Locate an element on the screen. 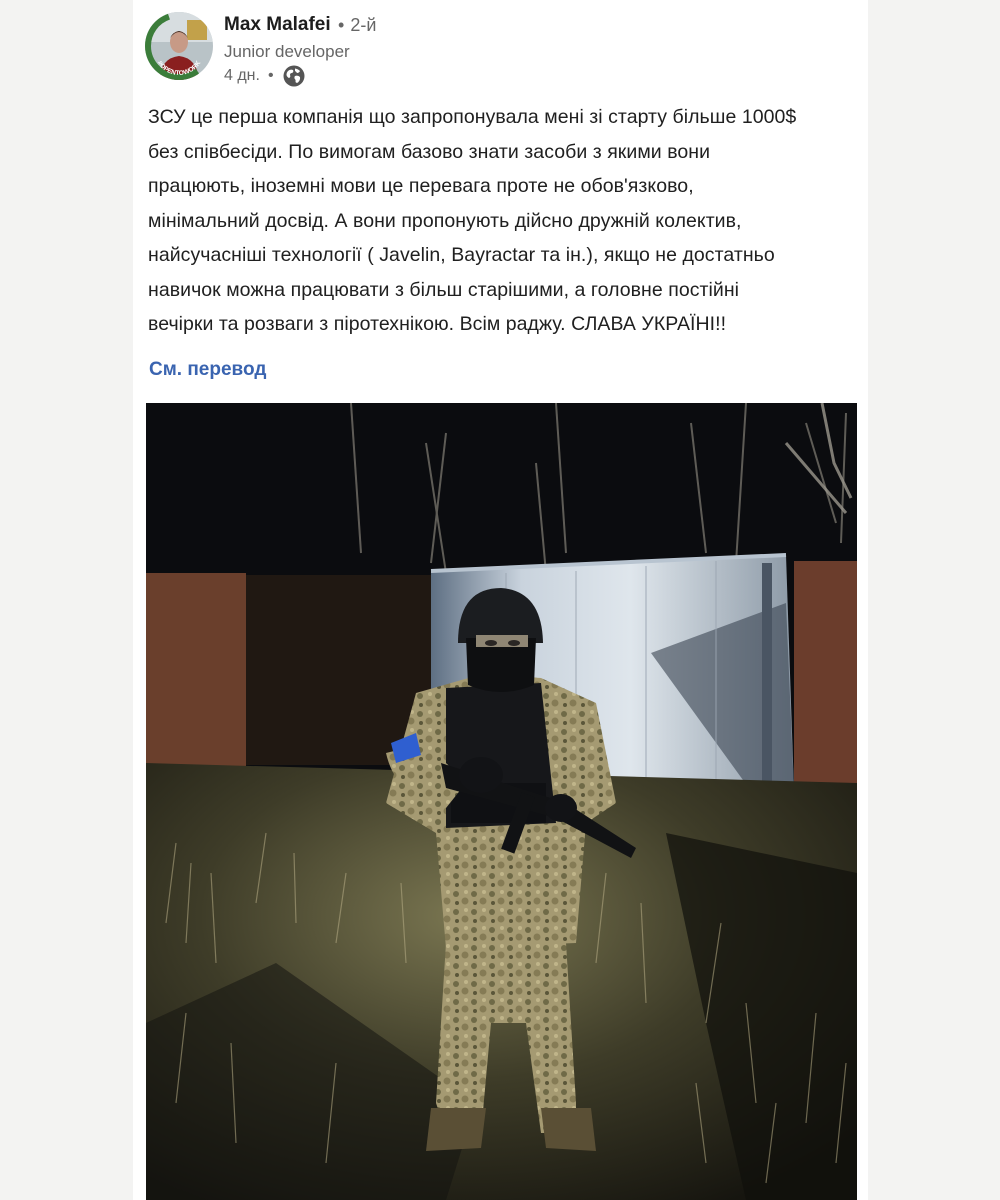 The image size is (1000, 1200). author-avatar: #OPENTOWORK is located at coordinates (179, 46).